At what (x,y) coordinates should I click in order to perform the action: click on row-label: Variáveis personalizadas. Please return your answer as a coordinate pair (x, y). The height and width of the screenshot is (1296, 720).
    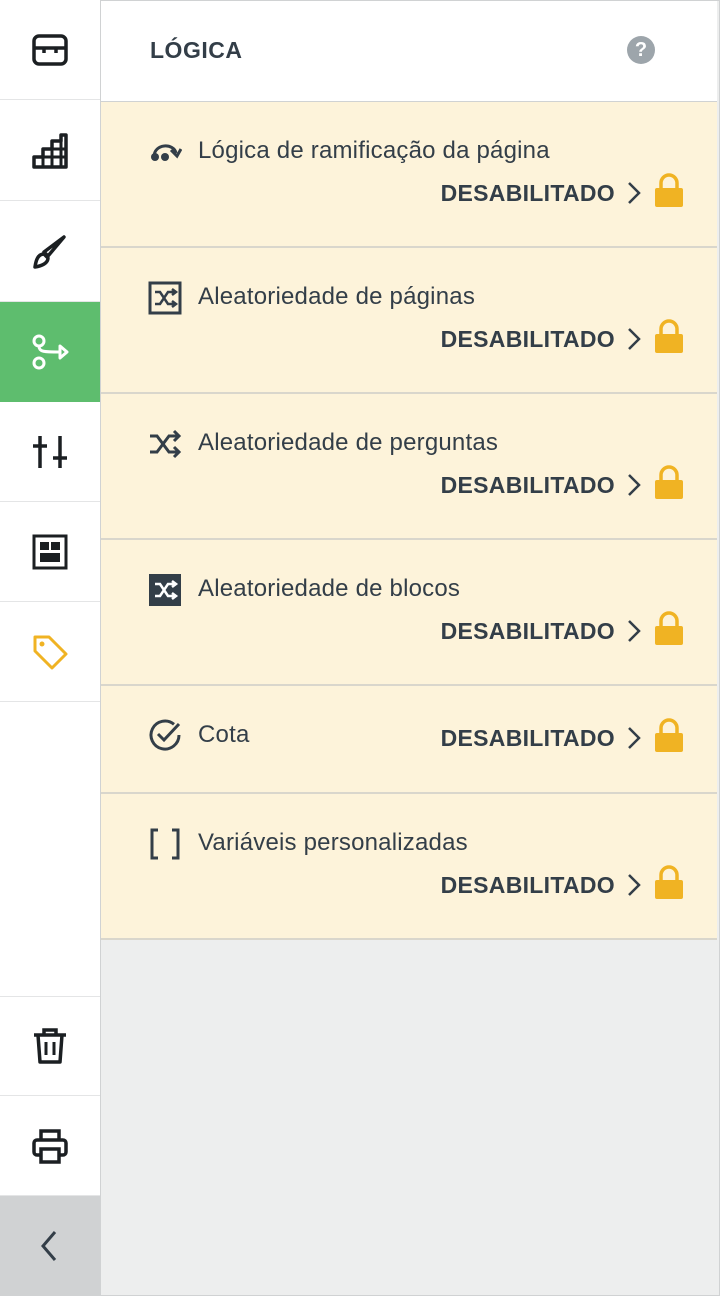
    Looking at the image, I should click on (333, 842).